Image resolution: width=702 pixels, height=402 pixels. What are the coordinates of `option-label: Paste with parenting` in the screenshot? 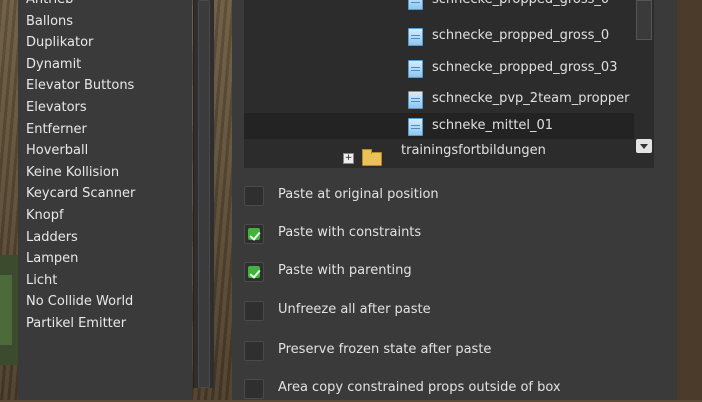 It's located at (345, 270).